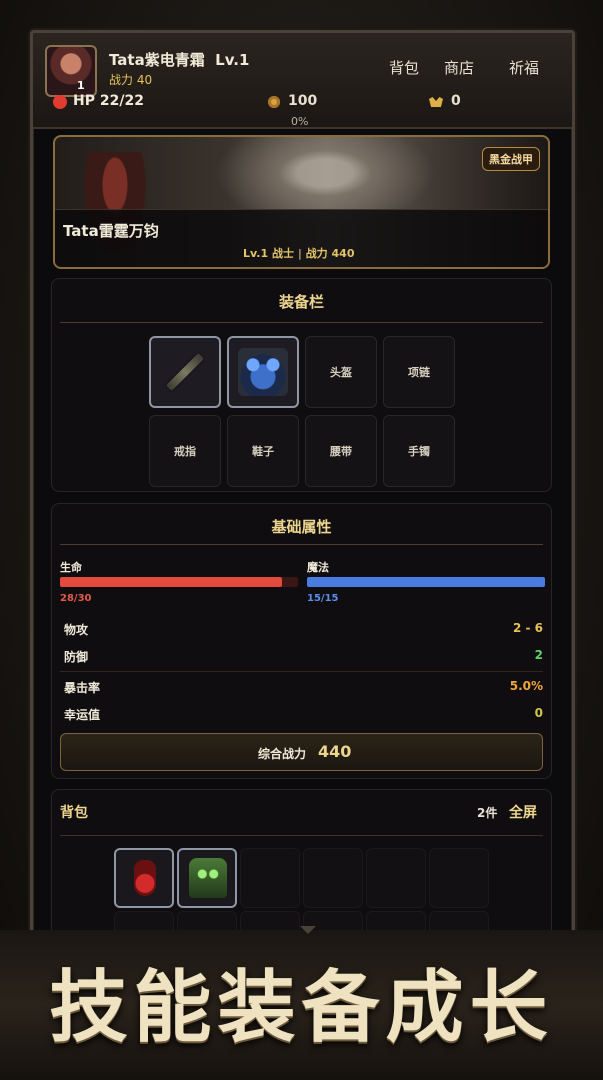 Image resolution: width=603 pixels, height=1080 pixels. Describe the element at coordinates (121, 101) in the screenshot. I see `hp-value: 22/22` at that location.